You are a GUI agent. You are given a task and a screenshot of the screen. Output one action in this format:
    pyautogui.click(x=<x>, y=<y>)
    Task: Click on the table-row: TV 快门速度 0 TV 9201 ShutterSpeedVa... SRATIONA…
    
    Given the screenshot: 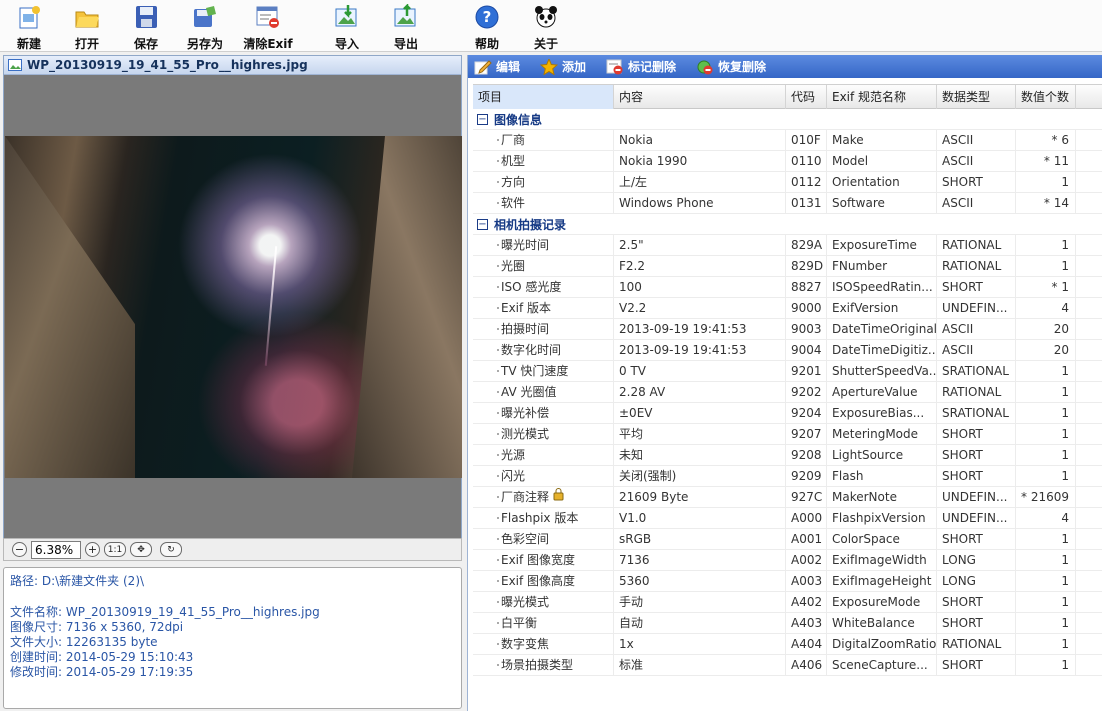 What is the action you would take?
    pyautogui.click(x=787, y=371)
    